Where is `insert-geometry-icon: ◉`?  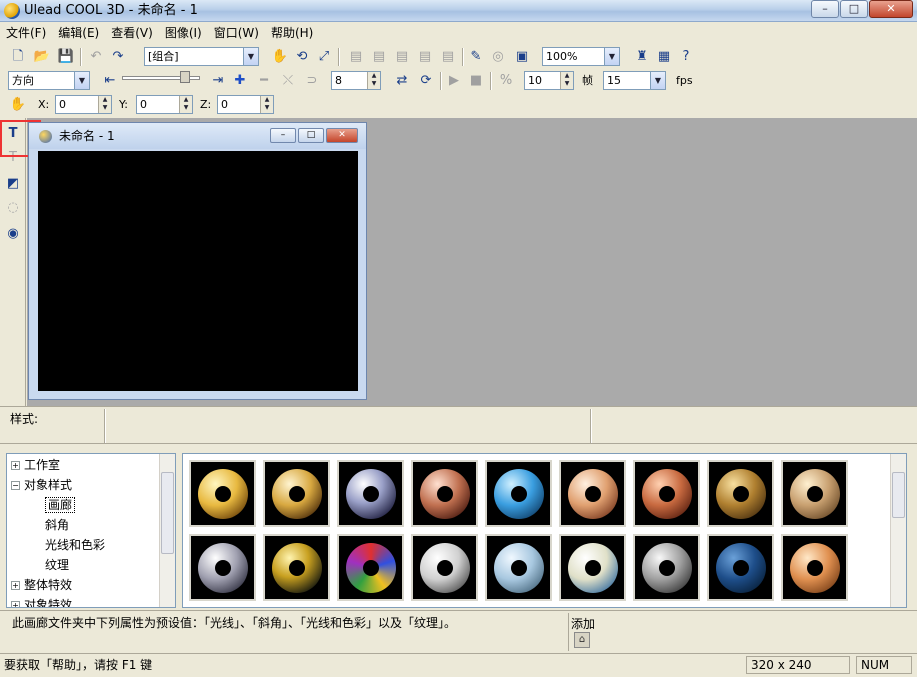
insert-geometry-icon: ◉ is located at coordinates (13, 234).